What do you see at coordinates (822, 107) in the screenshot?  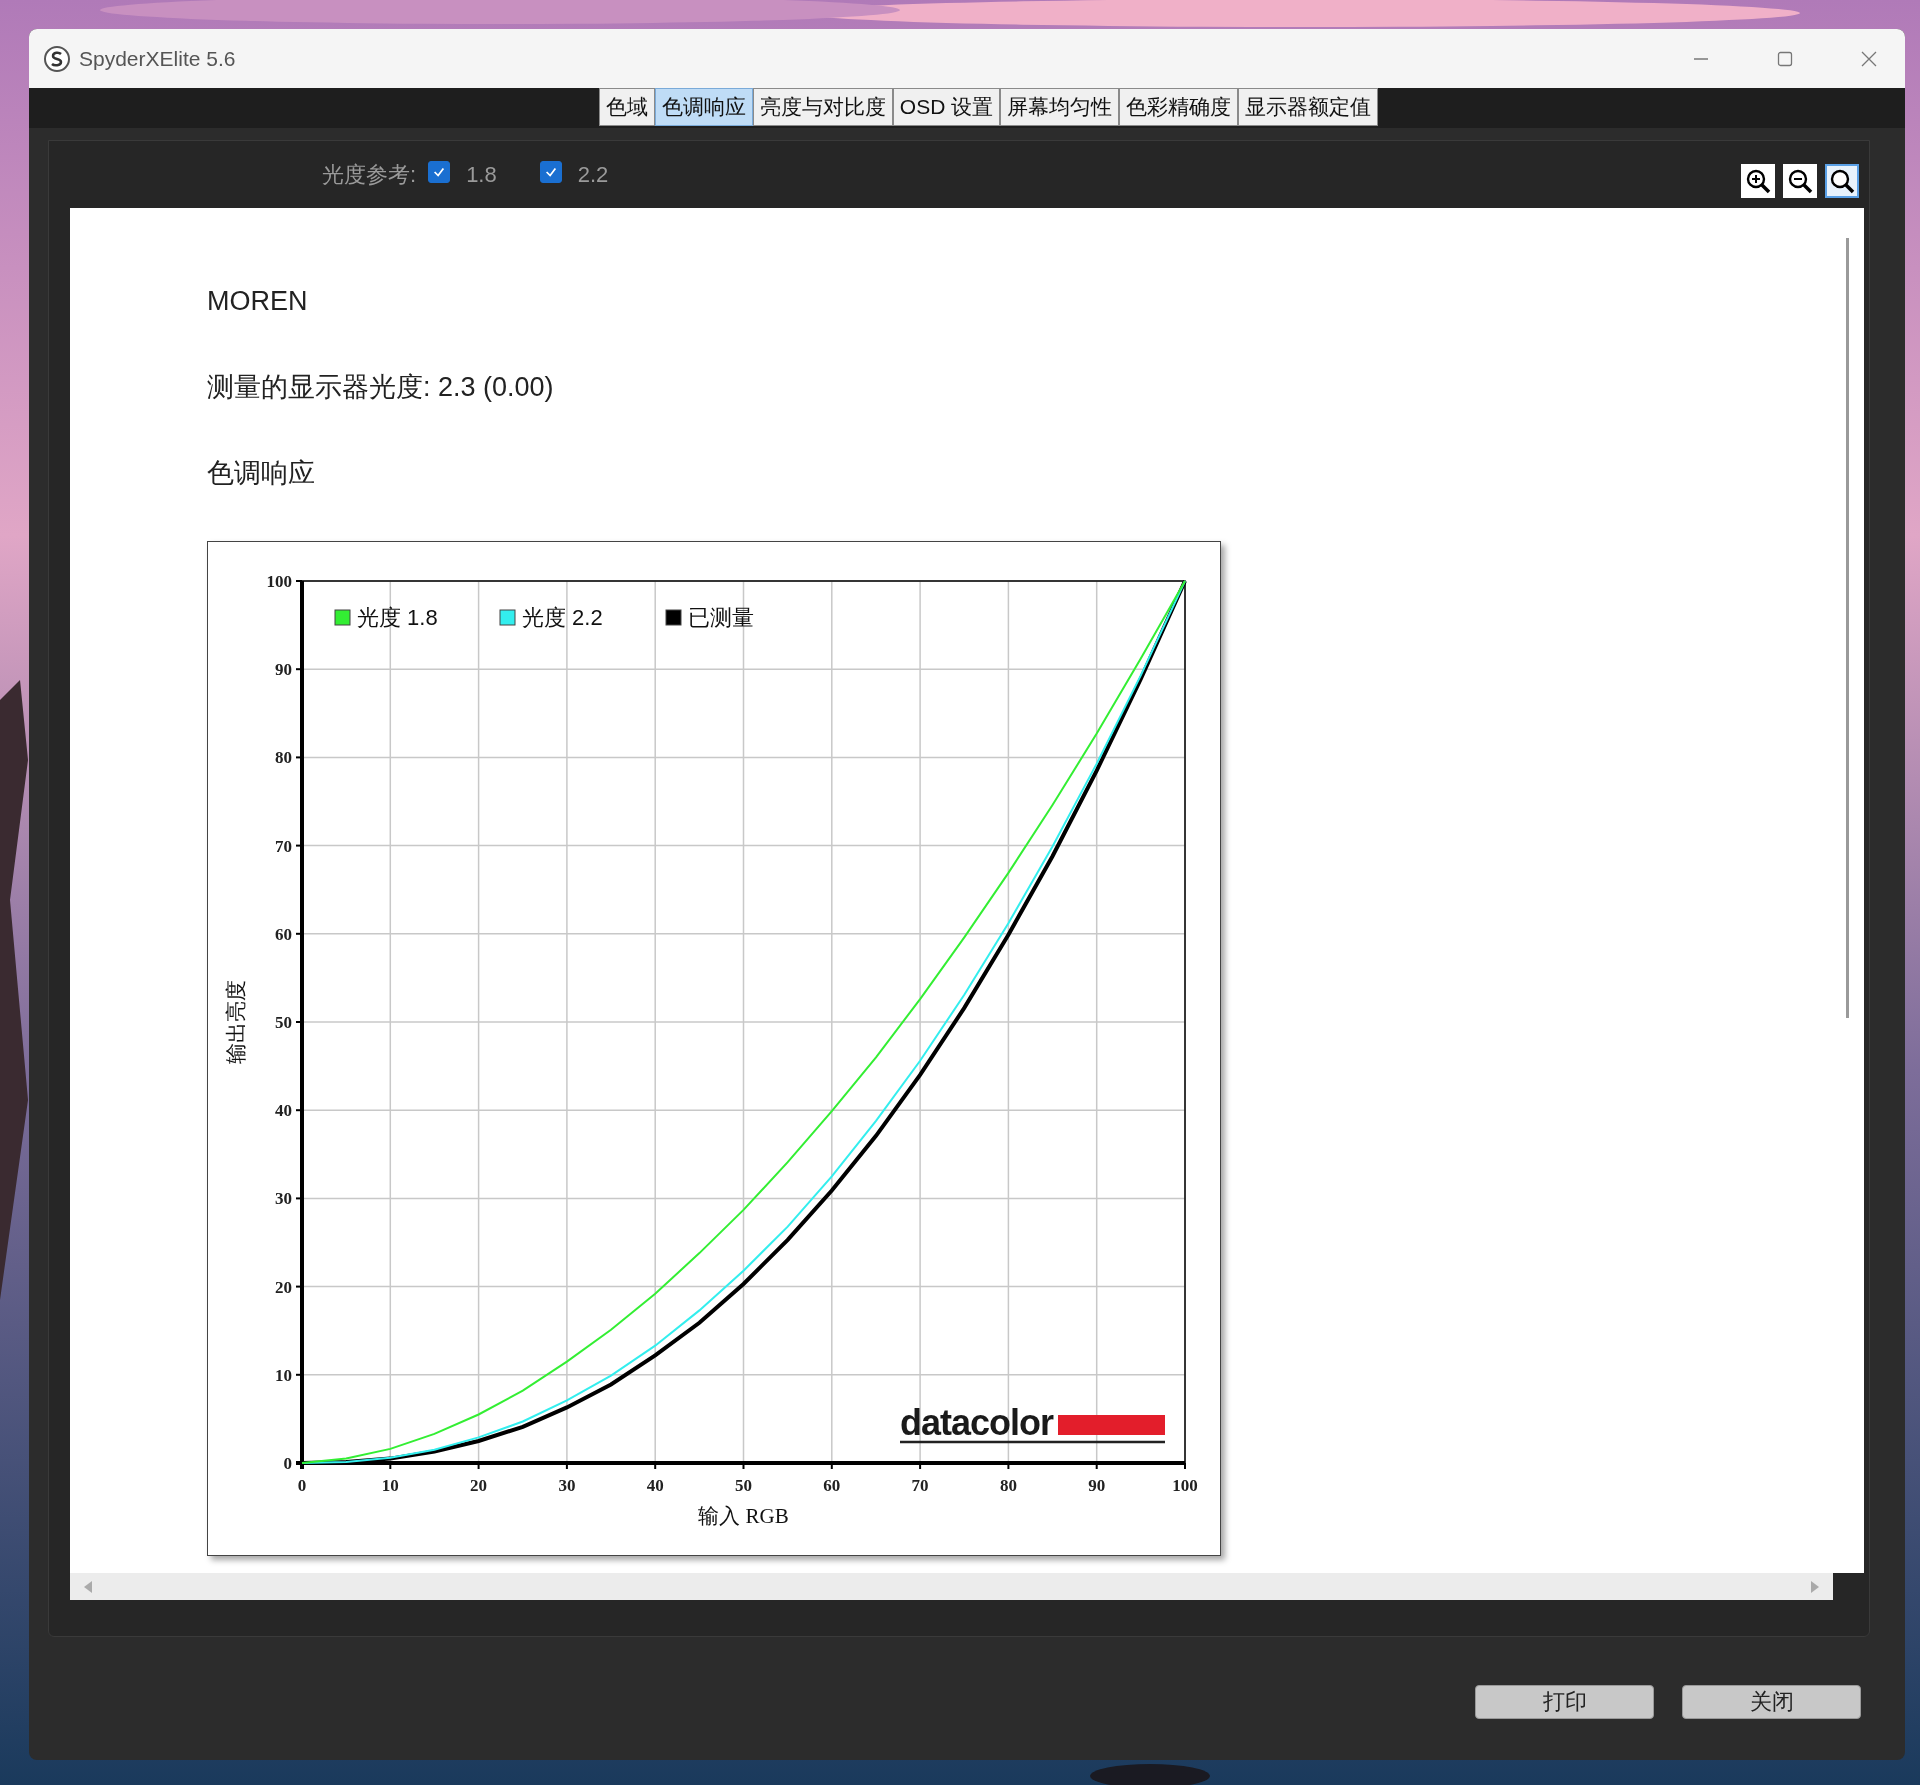 I see `tab: 亮度与对比度` at bounding box center [822, 107].